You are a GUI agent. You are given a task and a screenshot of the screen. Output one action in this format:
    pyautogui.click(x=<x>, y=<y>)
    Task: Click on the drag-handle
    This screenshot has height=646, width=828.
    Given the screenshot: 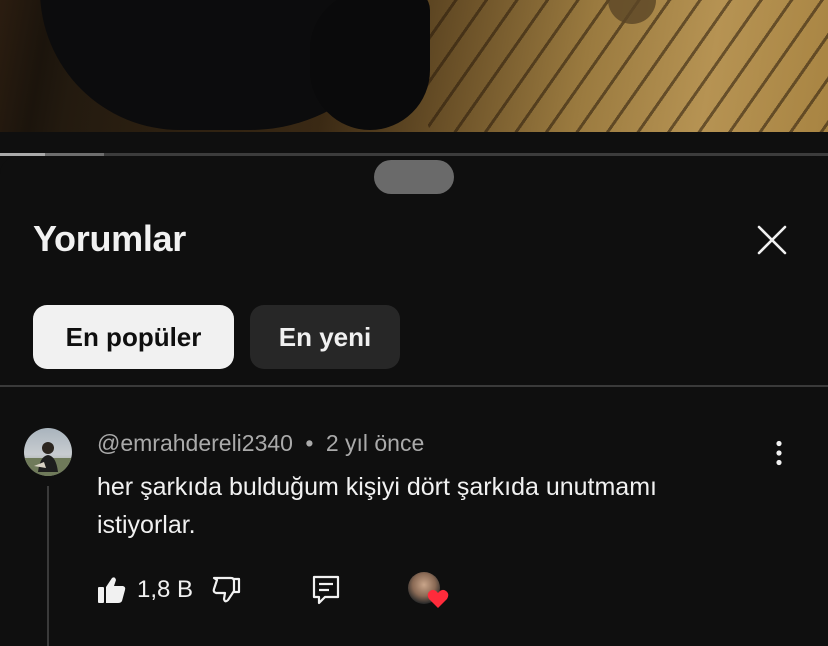 What is the action you would take?
    pyautogui.click(x=414, y=177)
    